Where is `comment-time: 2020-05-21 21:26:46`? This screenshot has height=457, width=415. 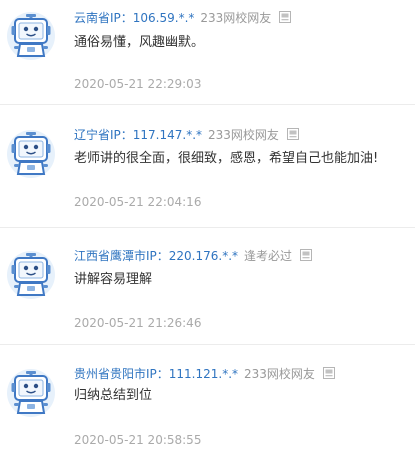 comment-time: 2020-05-21 21:26:46 is located at coordinates (138, 323).